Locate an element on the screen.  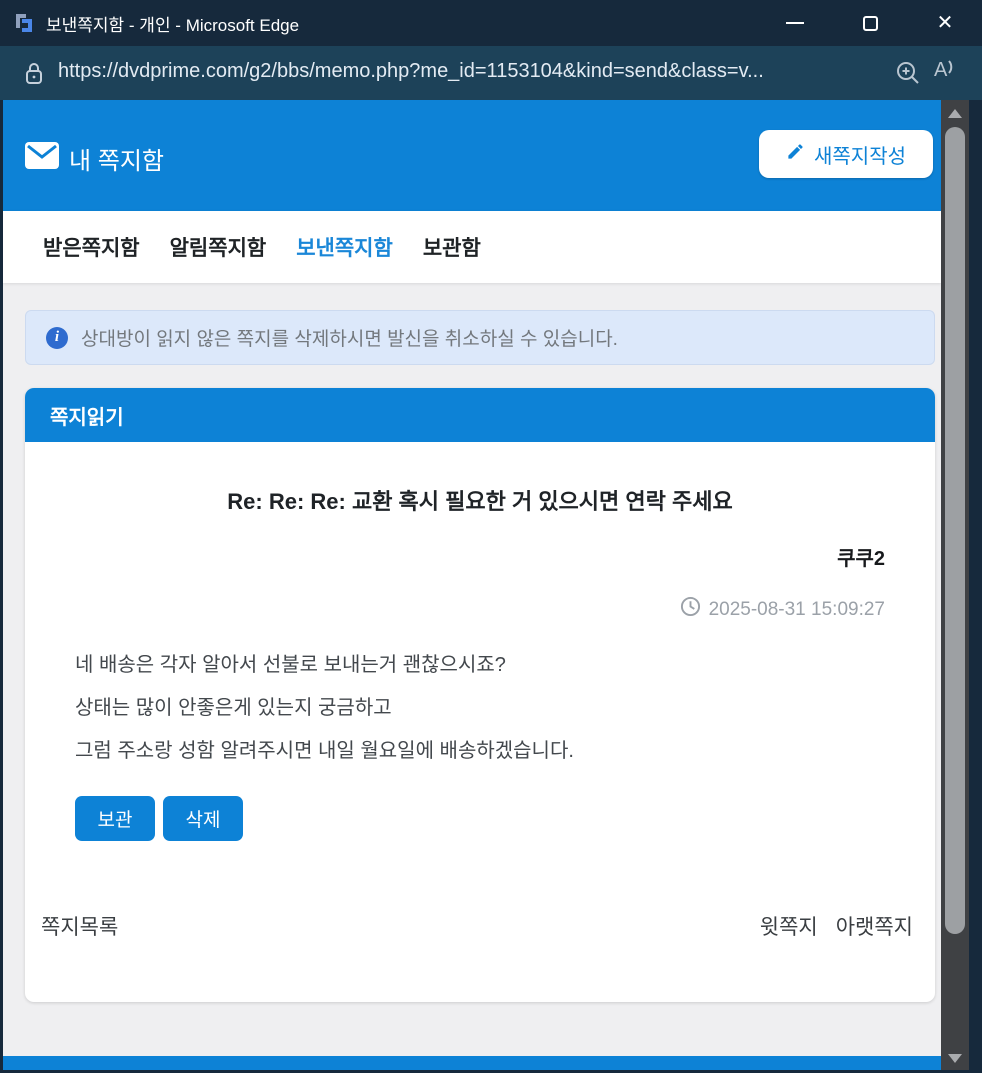
compose-button-label: 새쪽지작성 is located at coordinates (860, 156).